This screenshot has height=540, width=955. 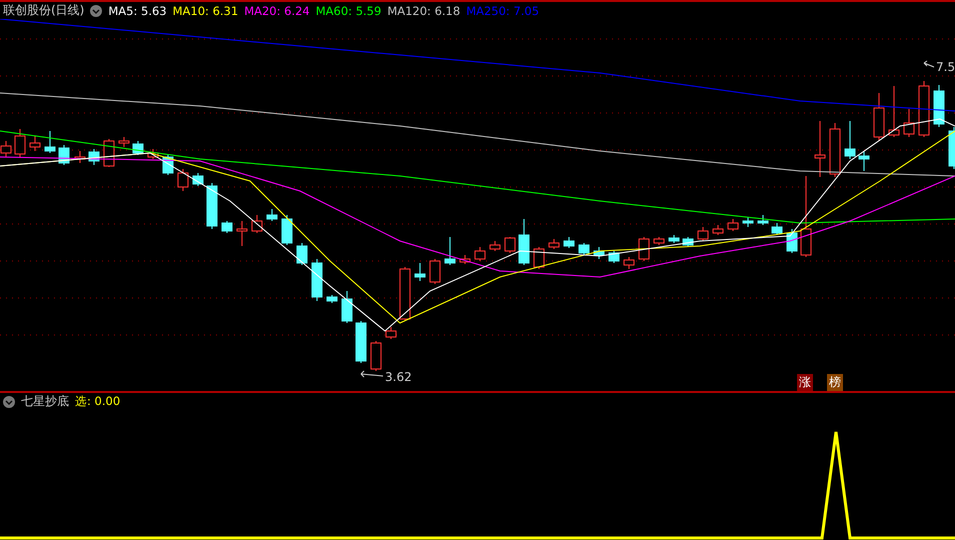 What do you see at coordinates (43, 10) in the screenshot?
I see `stock-title: 联创股份(日线)` at bounding box center [43, 10].